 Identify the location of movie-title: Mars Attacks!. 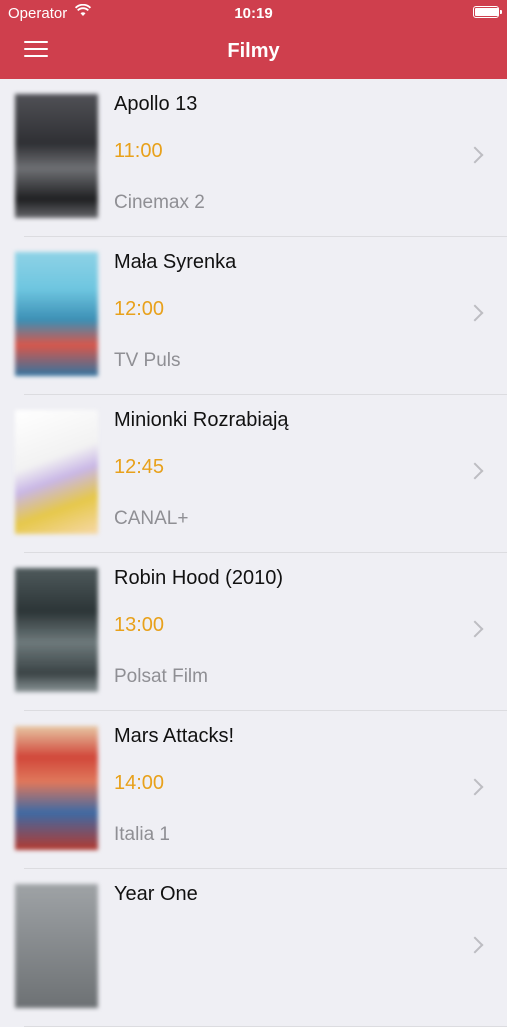
(174, 736).